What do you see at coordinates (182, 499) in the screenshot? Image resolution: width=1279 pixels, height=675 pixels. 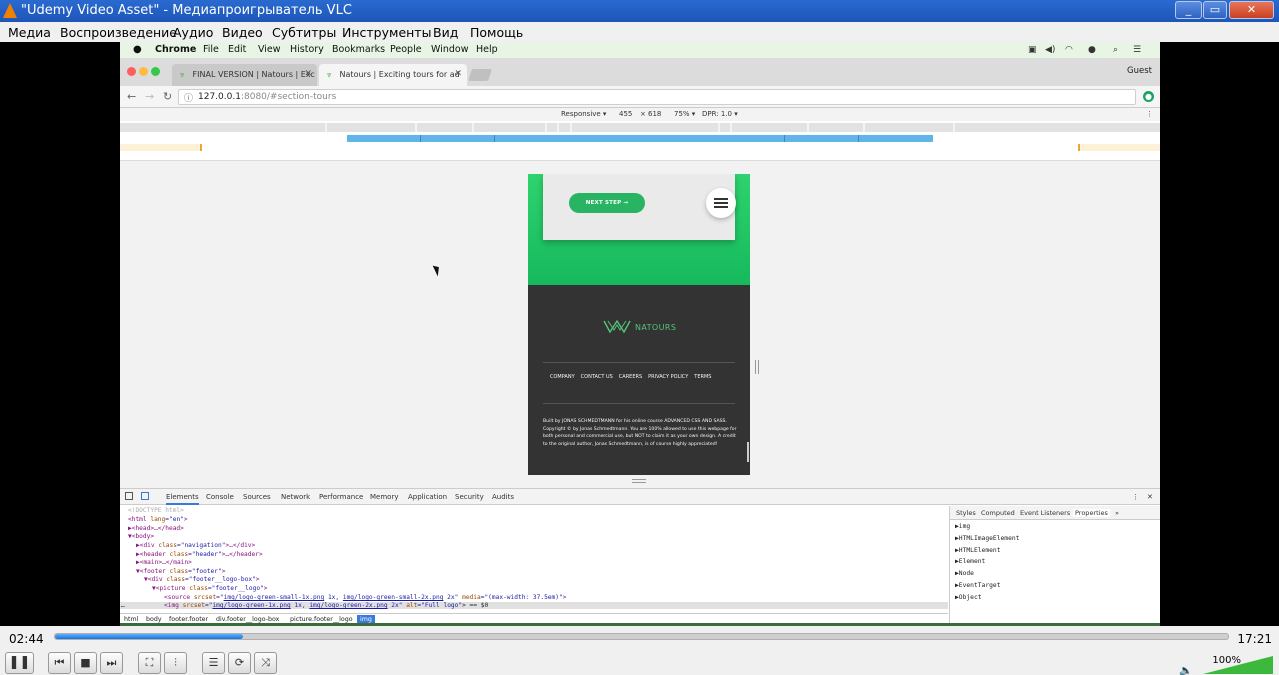 I see `tab-elements: Elements` at bounding box center [182, 499].